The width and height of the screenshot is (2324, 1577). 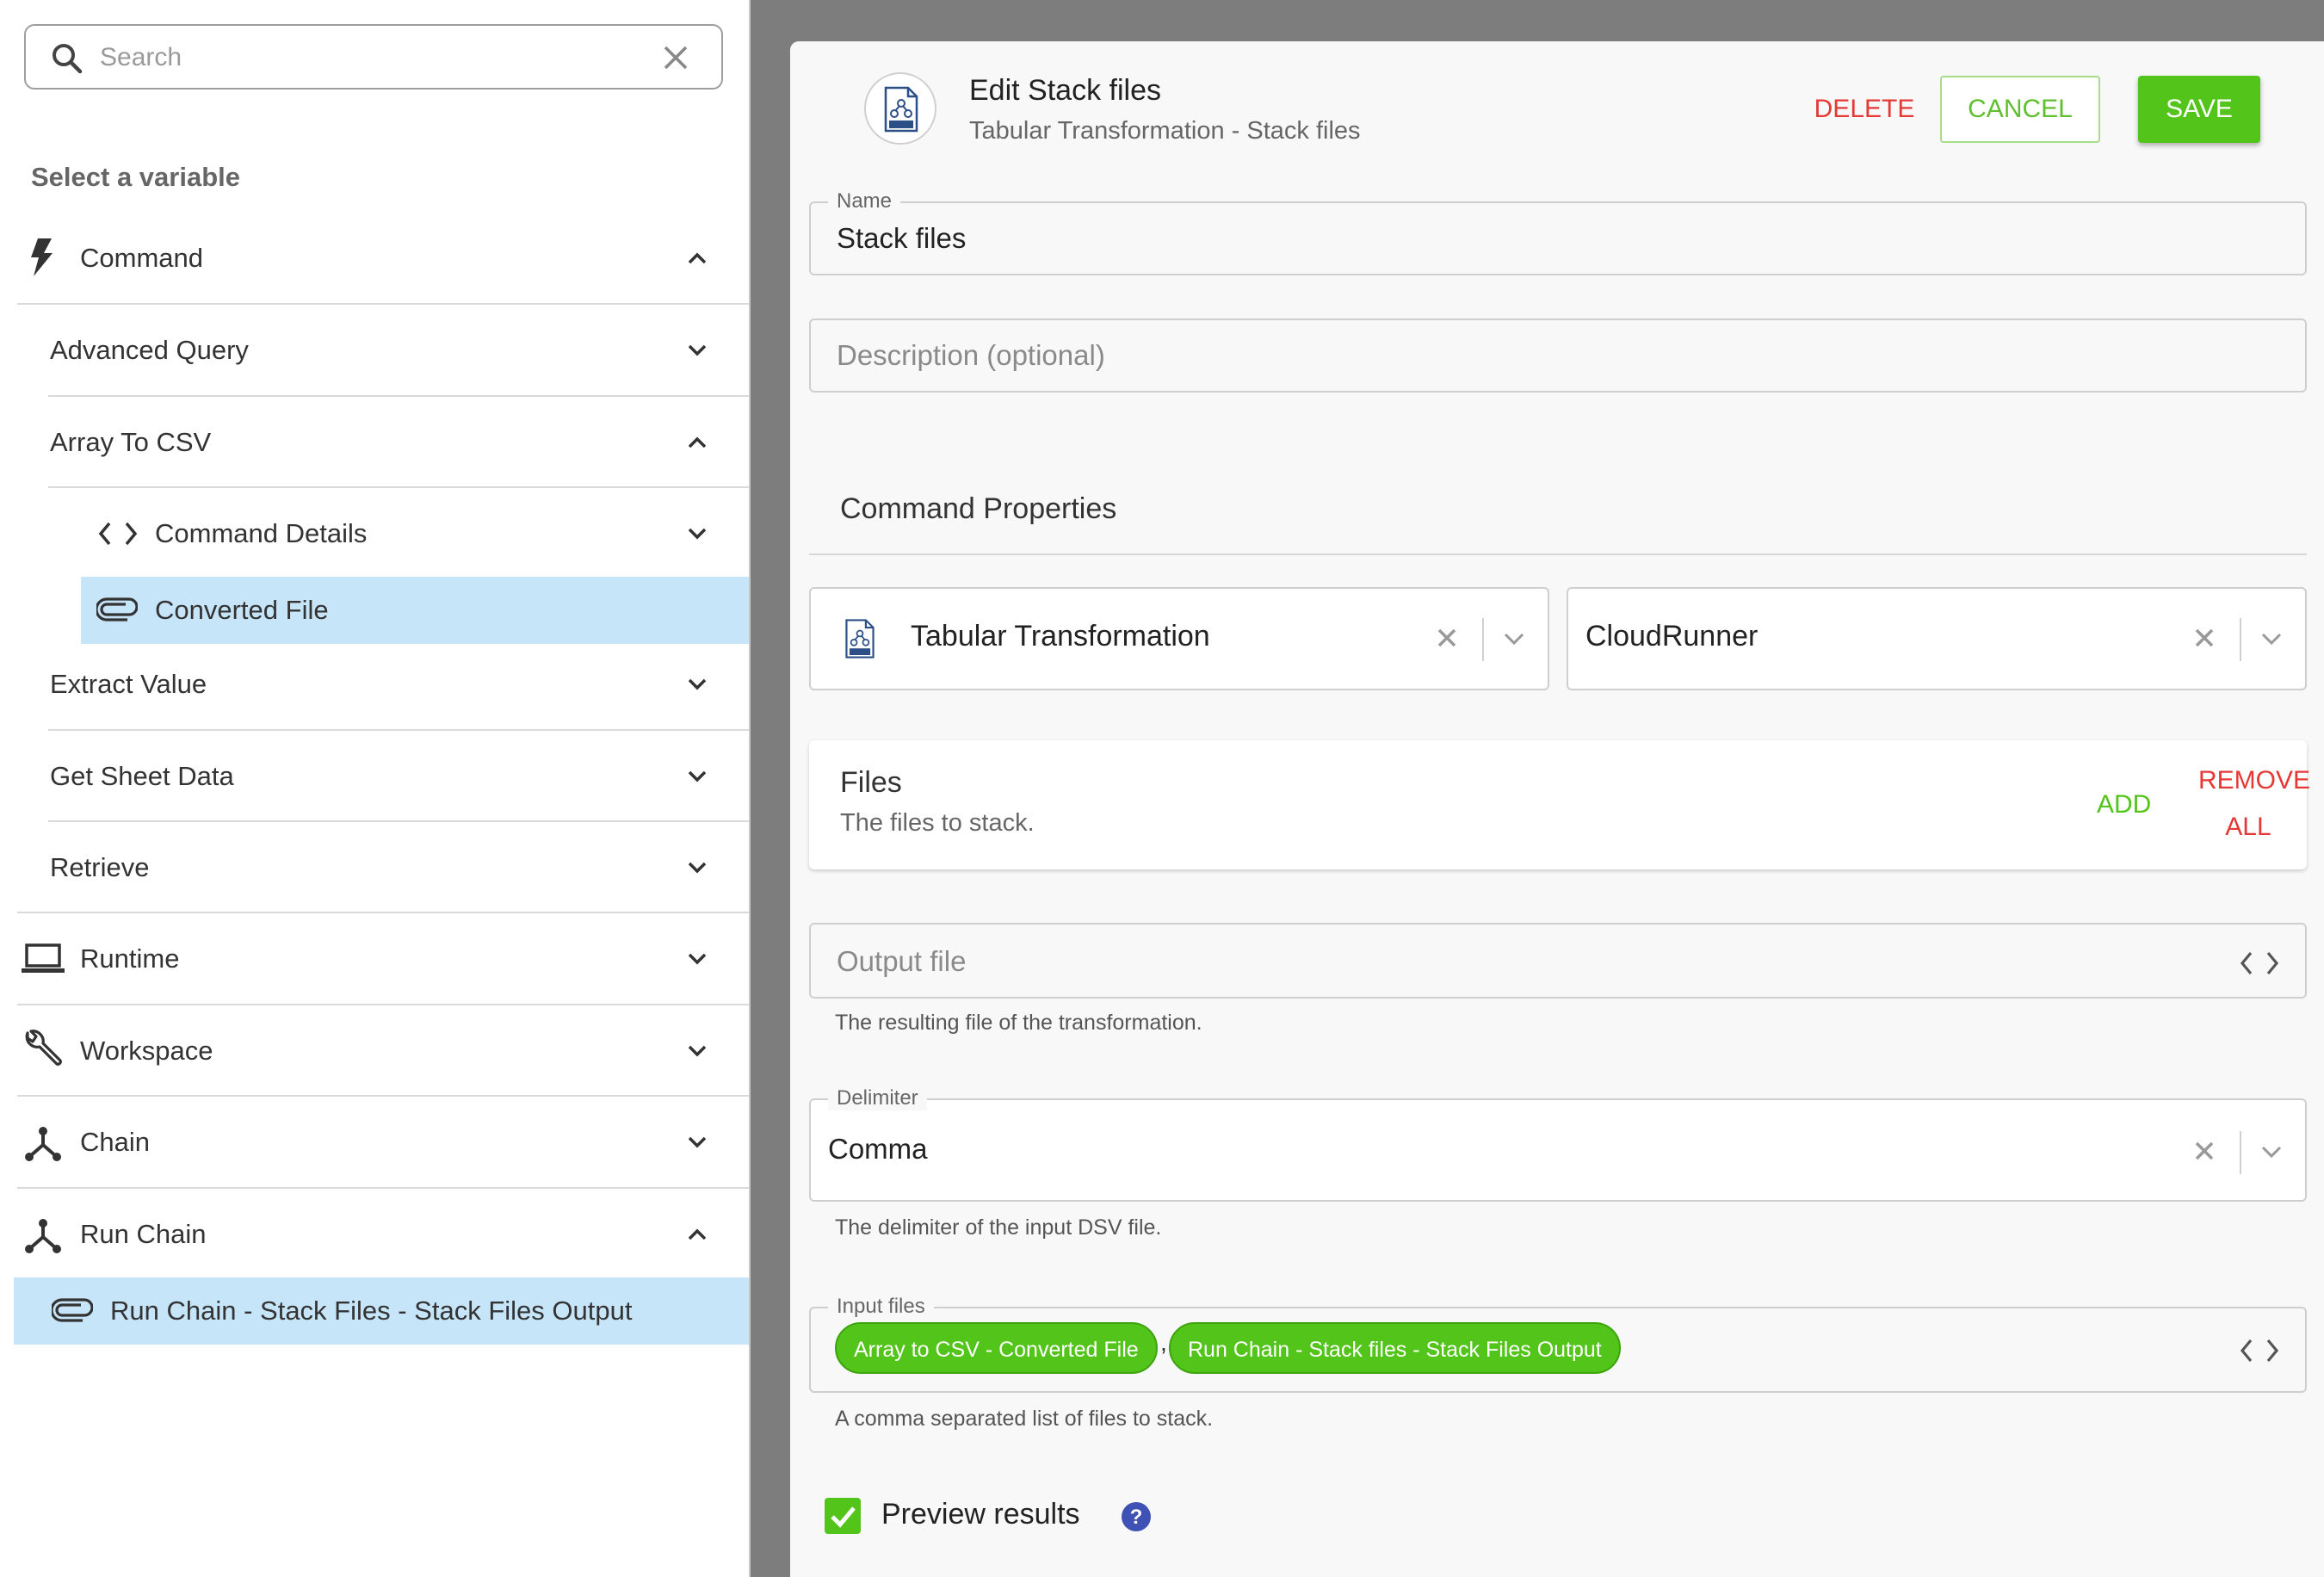 I want to click on save-button: SAVE, so click(x=2199, y=109).